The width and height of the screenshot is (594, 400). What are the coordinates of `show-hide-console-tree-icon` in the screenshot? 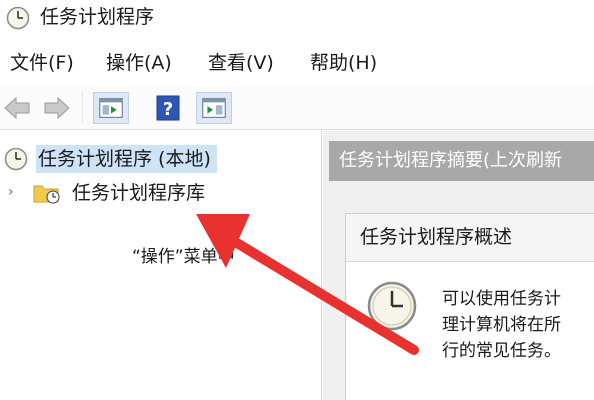 It's located at (111, 108).